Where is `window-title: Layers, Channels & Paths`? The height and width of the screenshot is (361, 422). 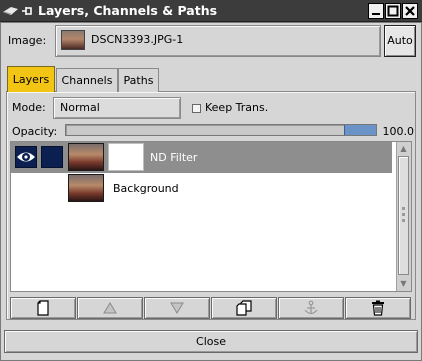 window-title: Layers, Channels & Paths is located at coordinates (128, 10).